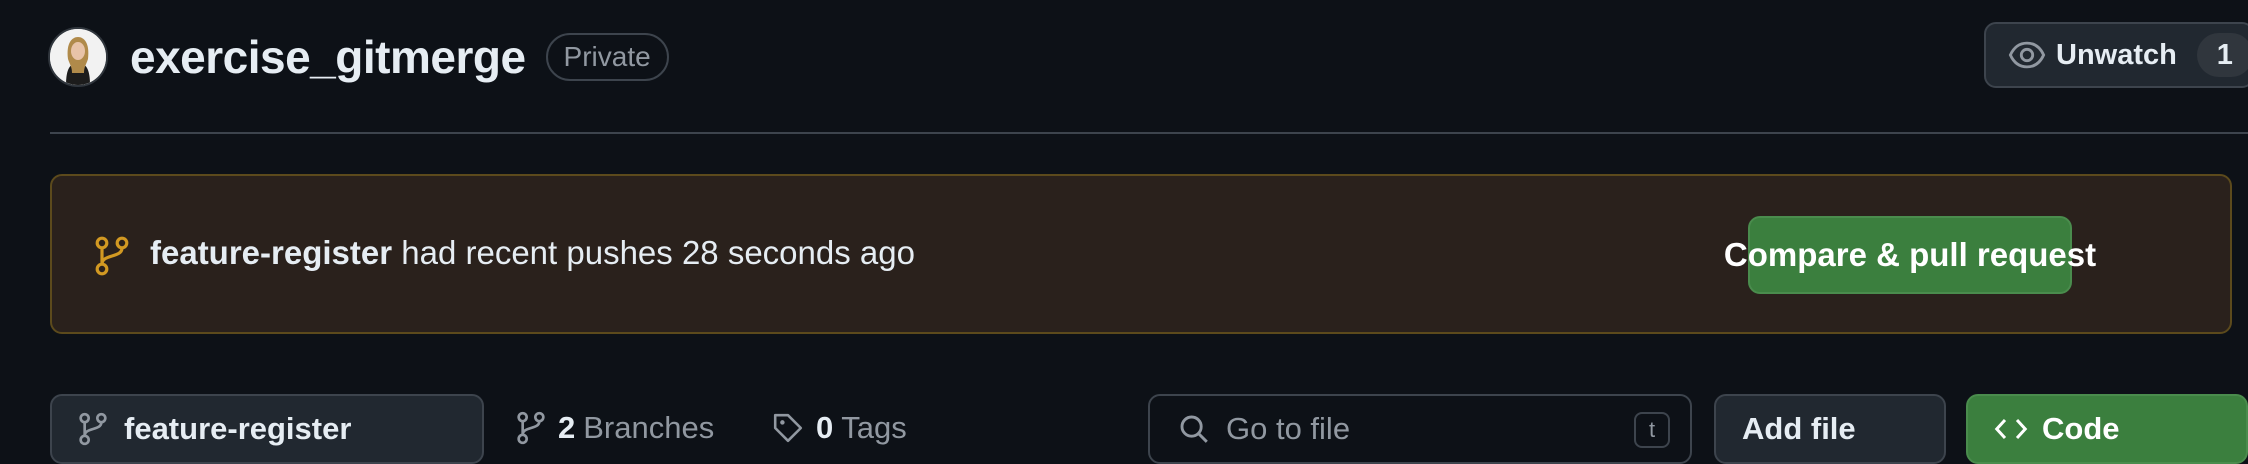 The height and width of the screenshot is (464, 2248). Describe the element at coordinates (328, 57) in the screenshot. I see `repo-name: exercise_gitmerge` at that location.